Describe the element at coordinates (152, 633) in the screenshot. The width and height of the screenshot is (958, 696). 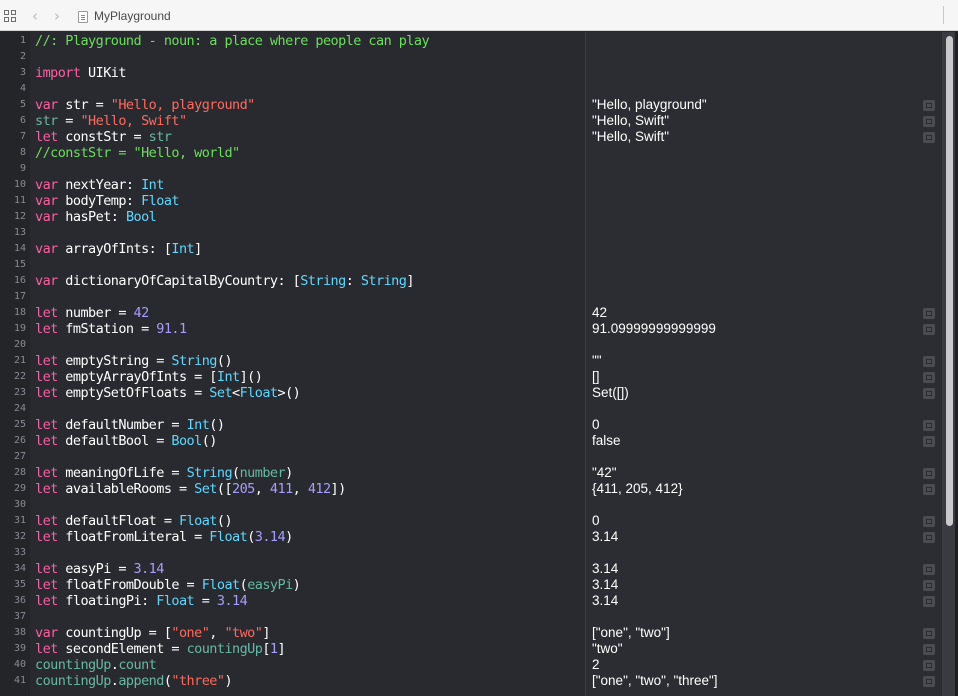
I see `code-line: var countingUp = ["one", "two"]` at that location.